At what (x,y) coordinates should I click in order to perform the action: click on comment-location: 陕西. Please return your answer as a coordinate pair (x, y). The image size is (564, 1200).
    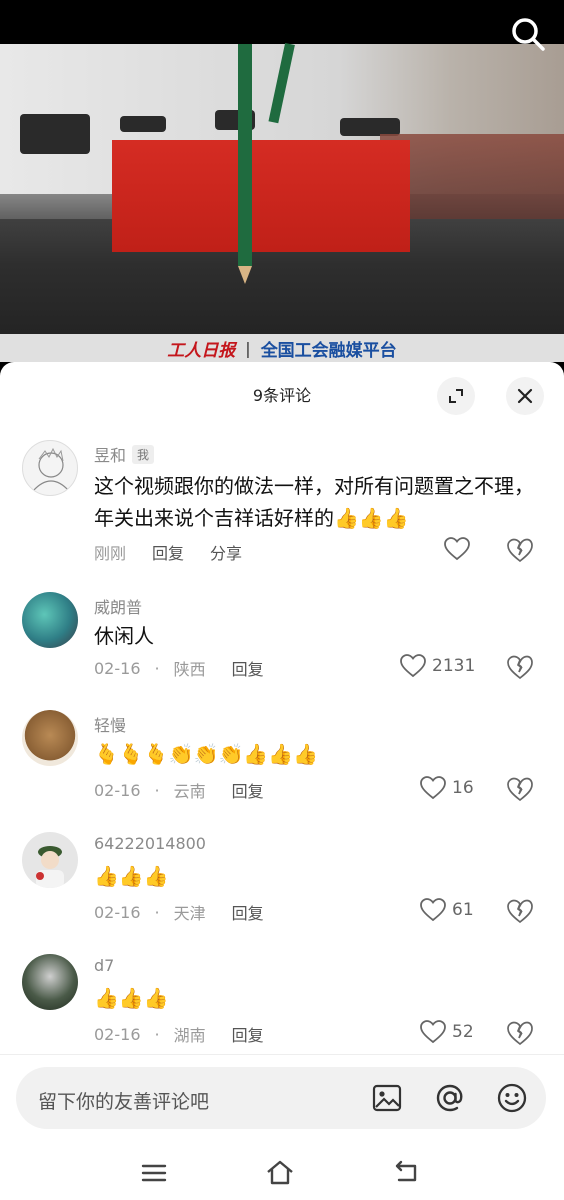
    Looking at the image, I should click on (189, 669).